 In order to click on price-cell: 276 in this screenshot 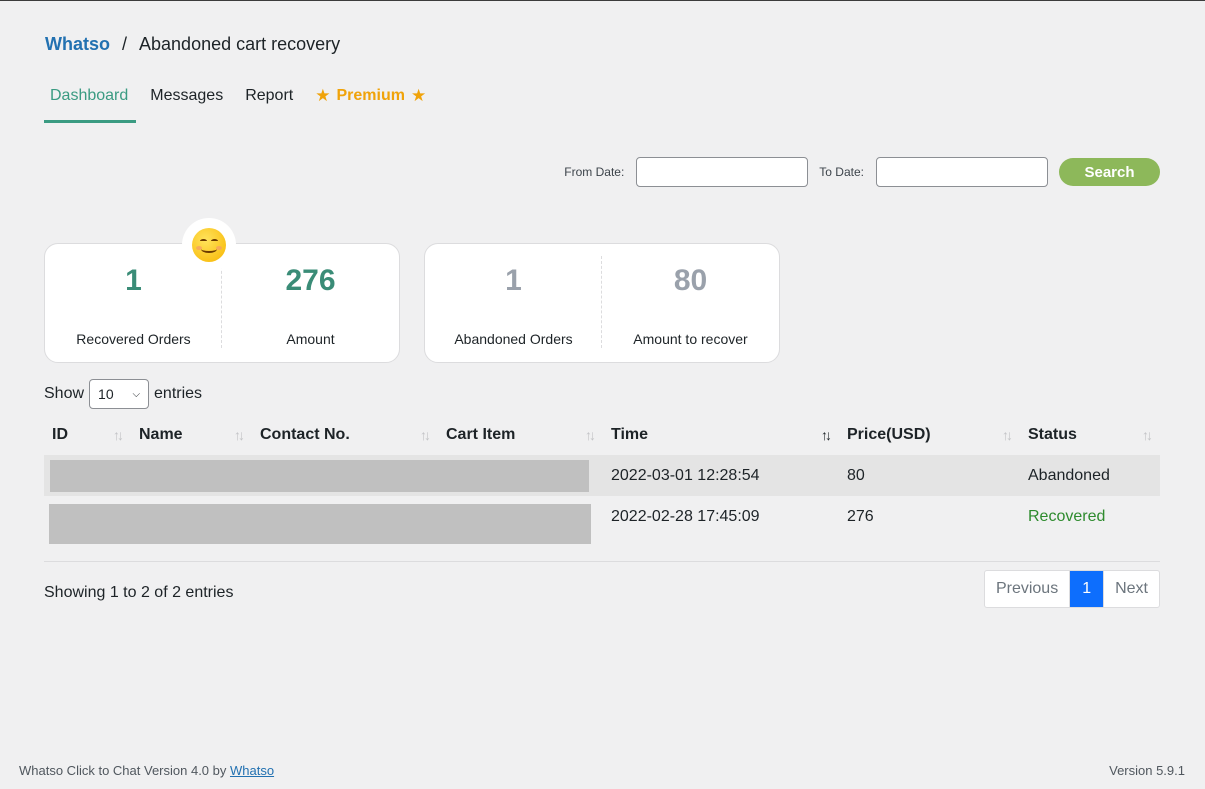, I will do `click(860, 516)`.